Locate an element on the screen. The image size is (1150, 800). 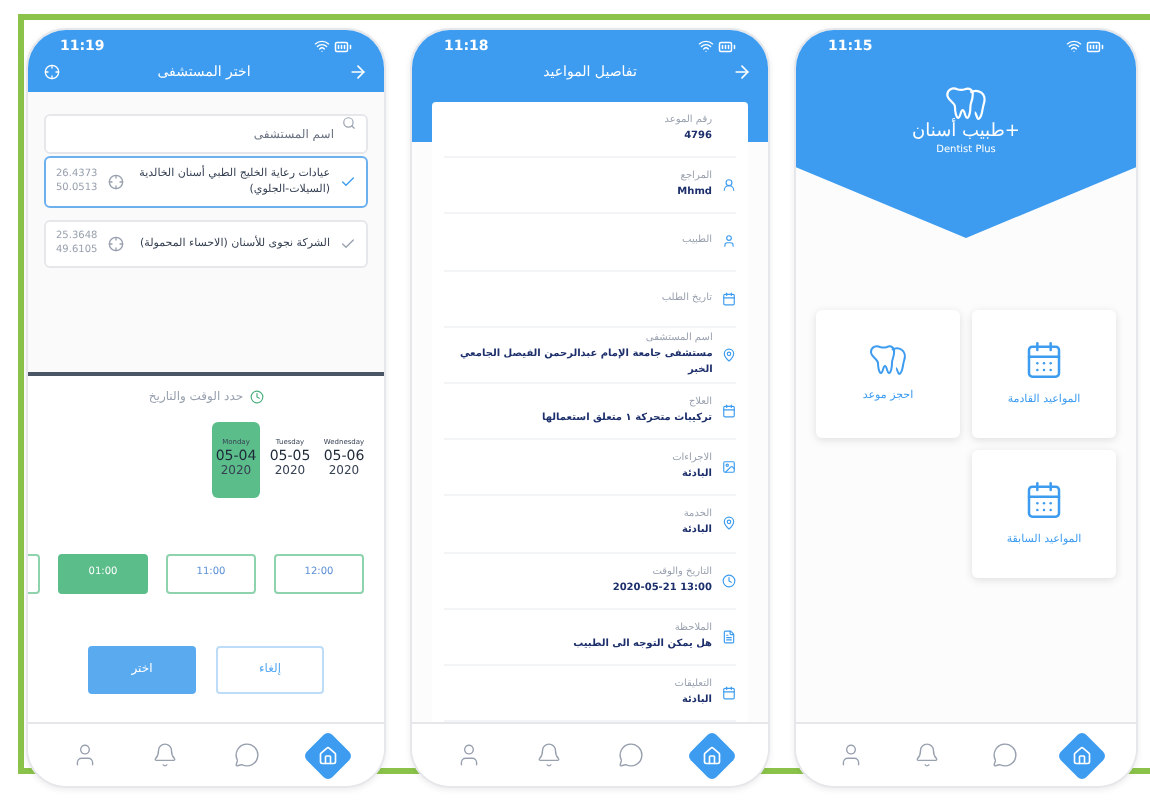
search-icon is located at coordinates (349, 122).